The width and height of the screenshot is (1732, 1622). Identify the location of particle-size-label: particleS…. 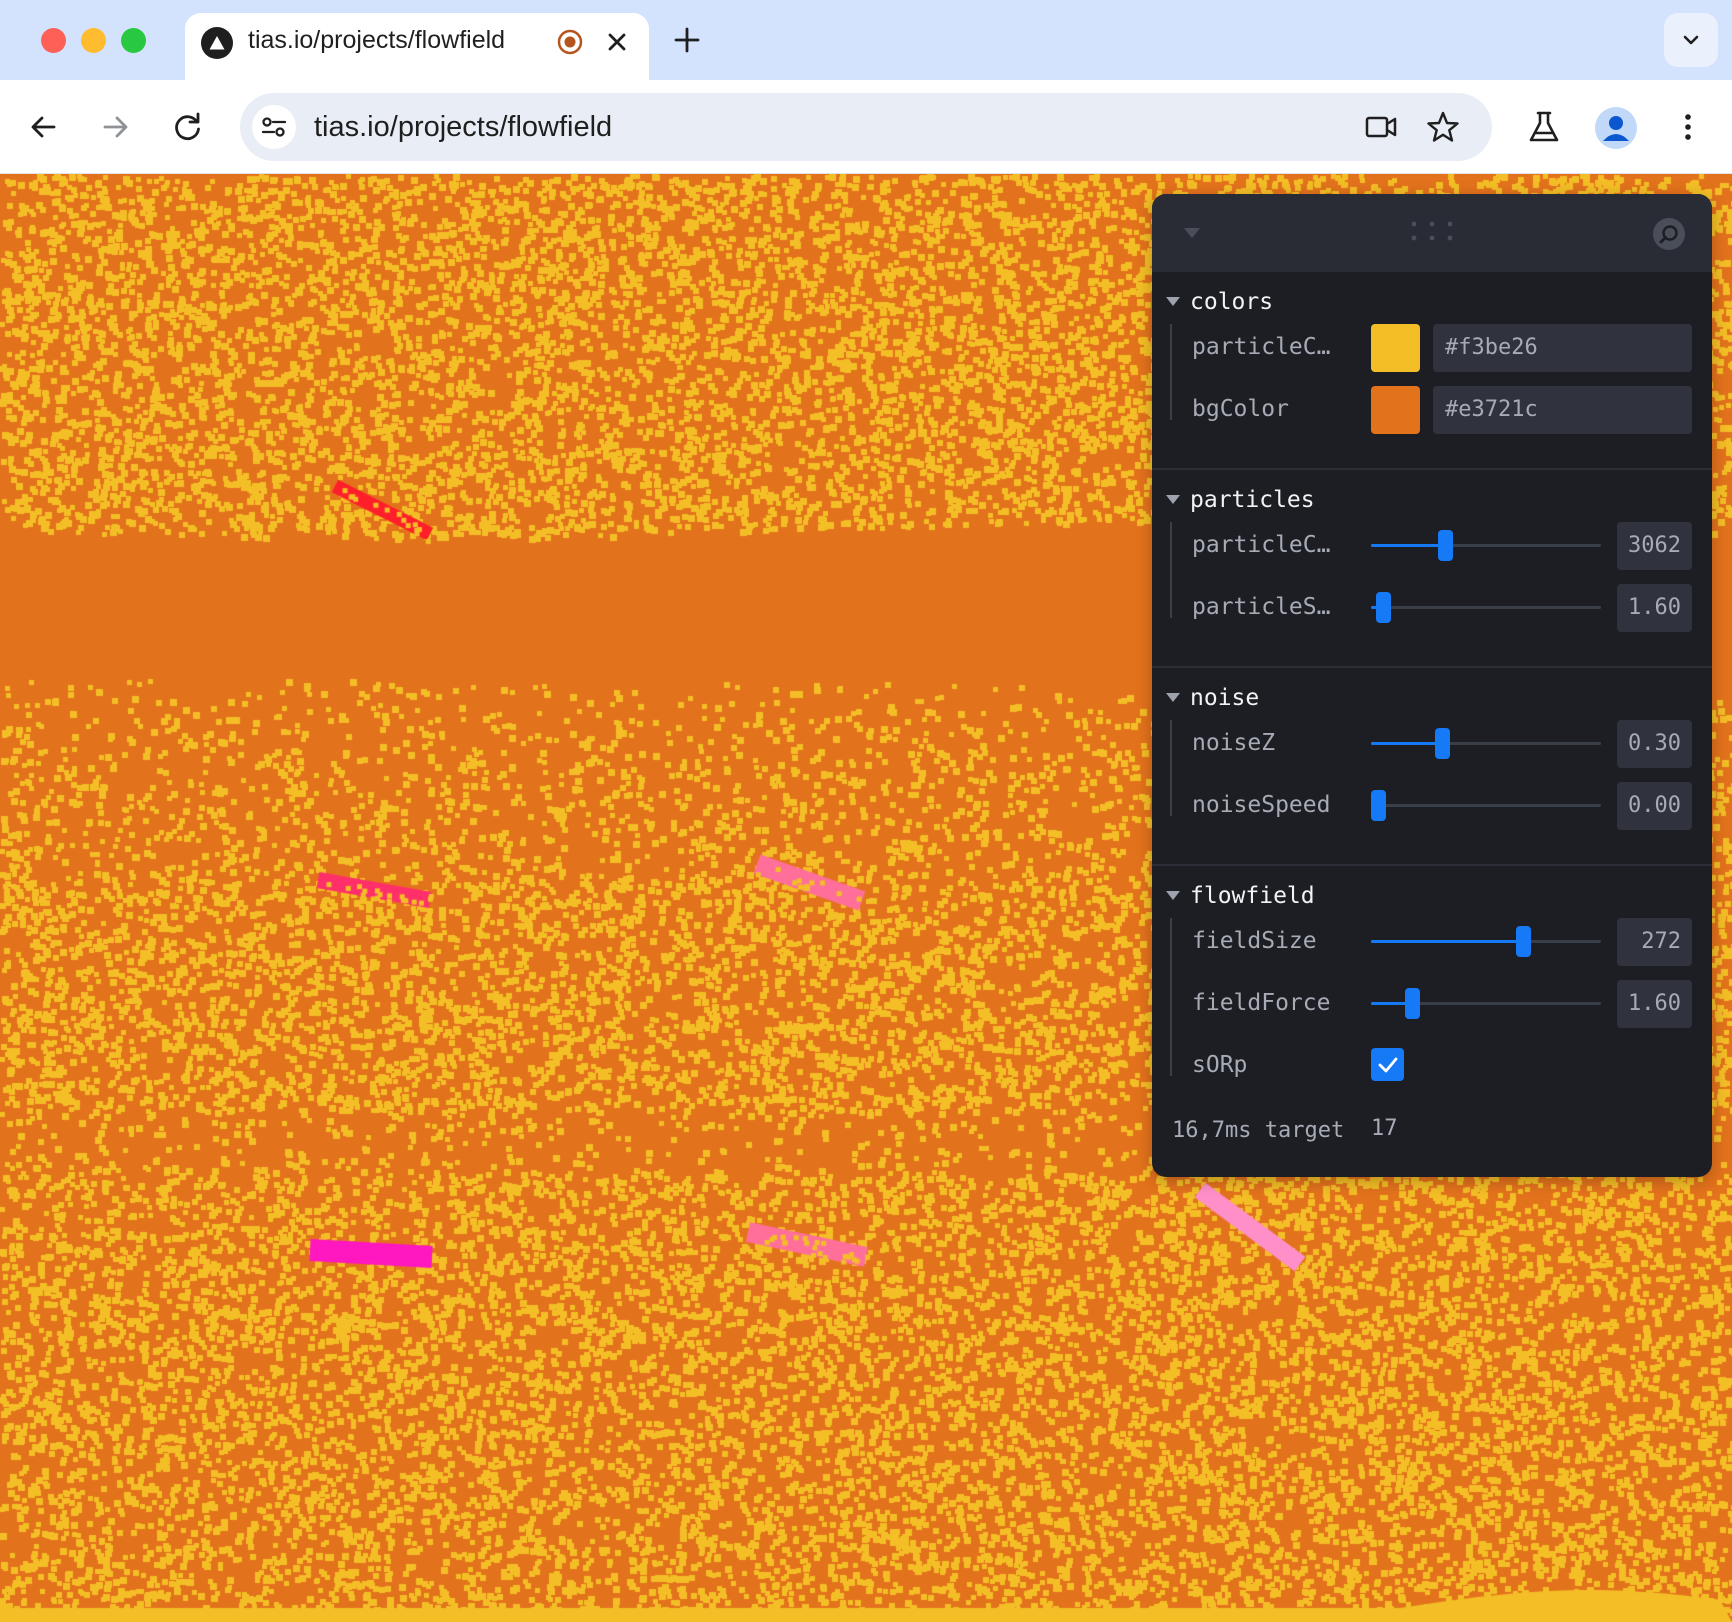
(1261, 607).